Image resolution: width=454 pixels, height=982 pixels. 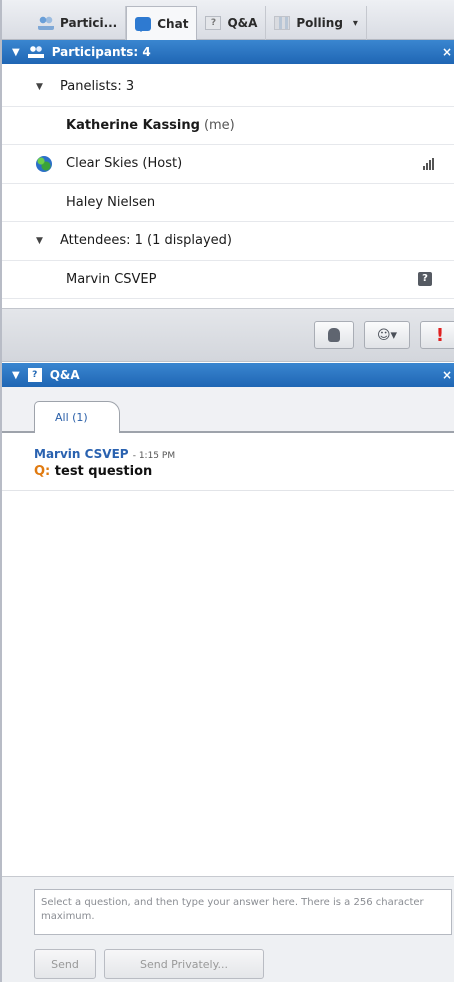 What do you see at coordinates (243, 912) in the screenshot?
I see `answer-input` at bounding box center [243, 912].